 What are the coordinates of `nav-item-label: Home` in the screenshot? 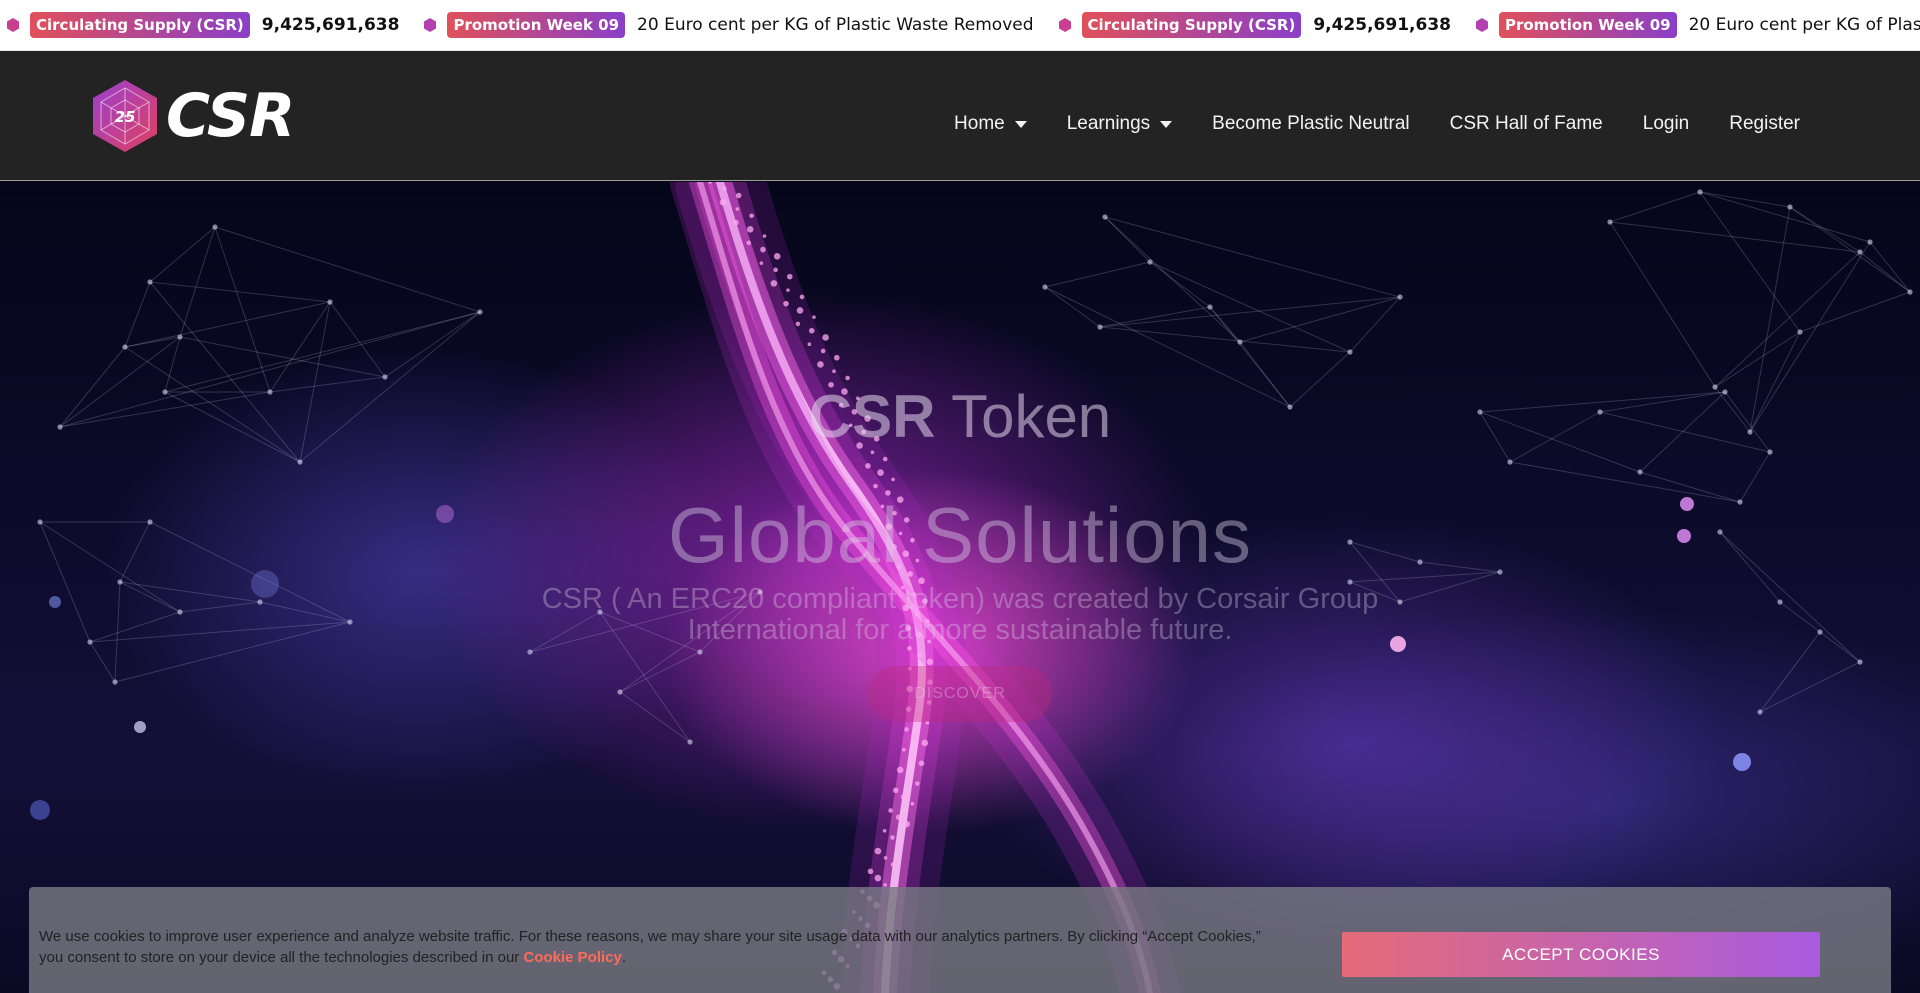 It's located at (979, 123).